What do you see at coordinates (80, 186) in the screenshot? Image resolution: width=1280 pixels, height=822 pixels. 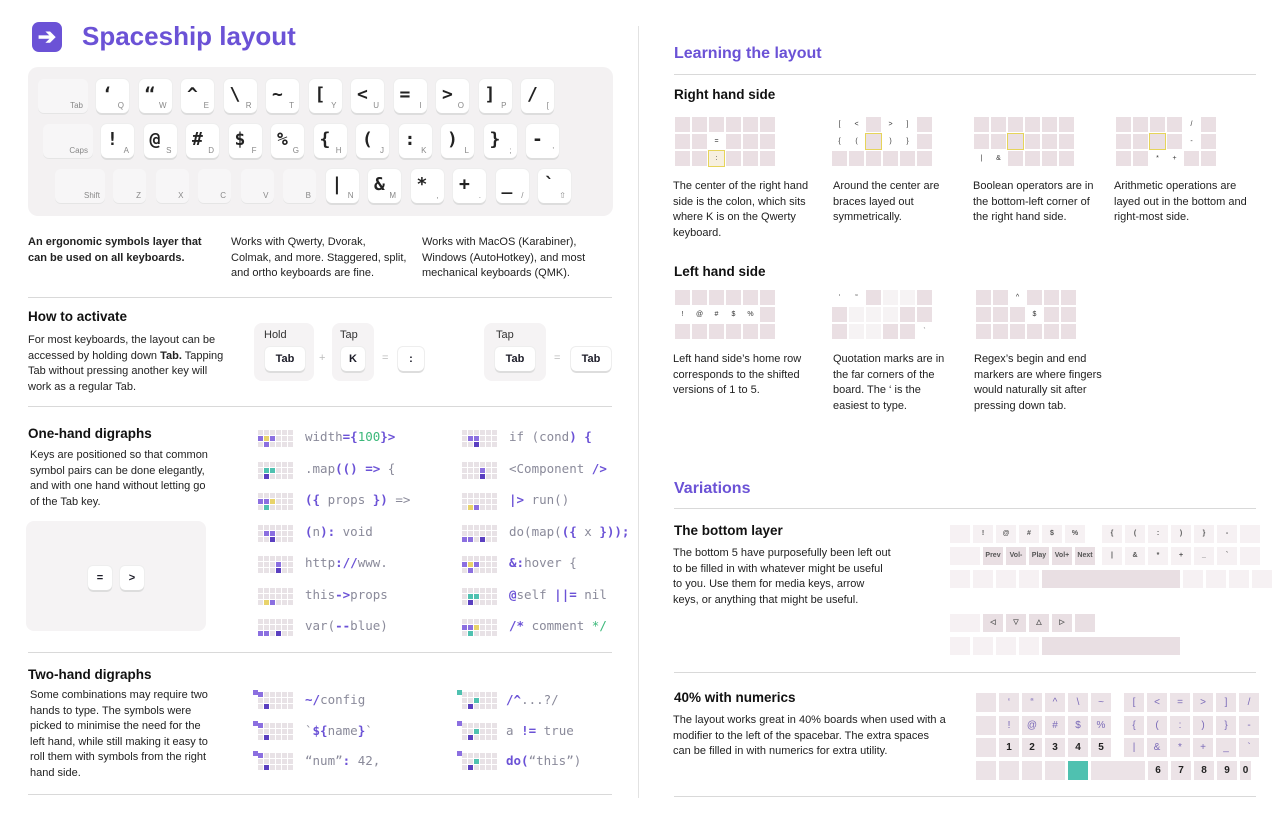 I see `key-shift: Shift` at bounding box center [80, 186].